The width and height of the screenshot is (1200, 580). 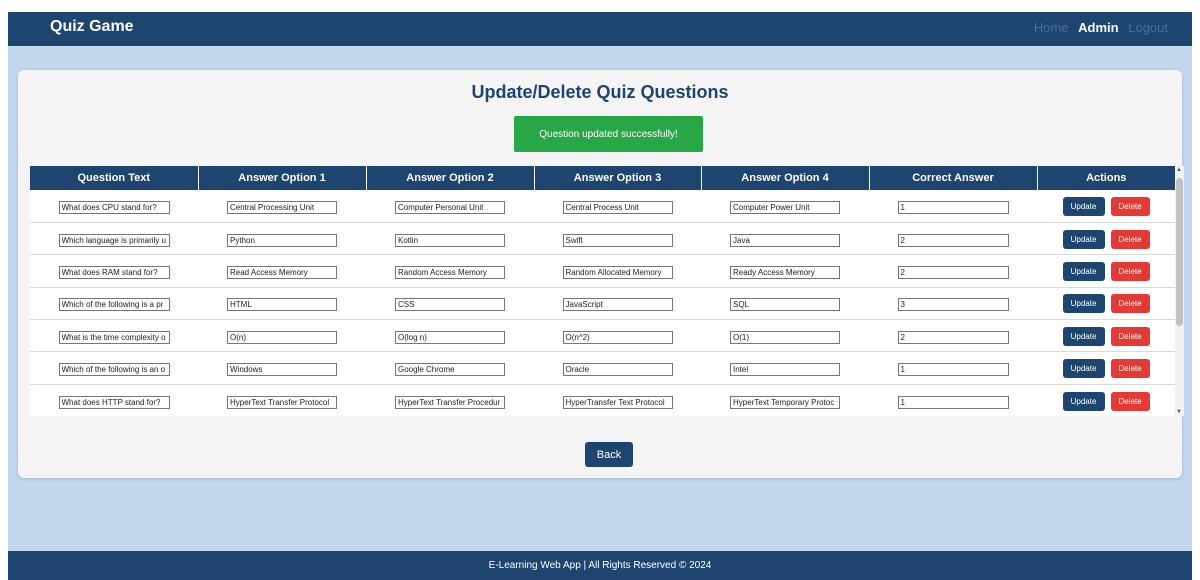 I want to click on header-question-text: Question Text, so click(x=114, y=178).